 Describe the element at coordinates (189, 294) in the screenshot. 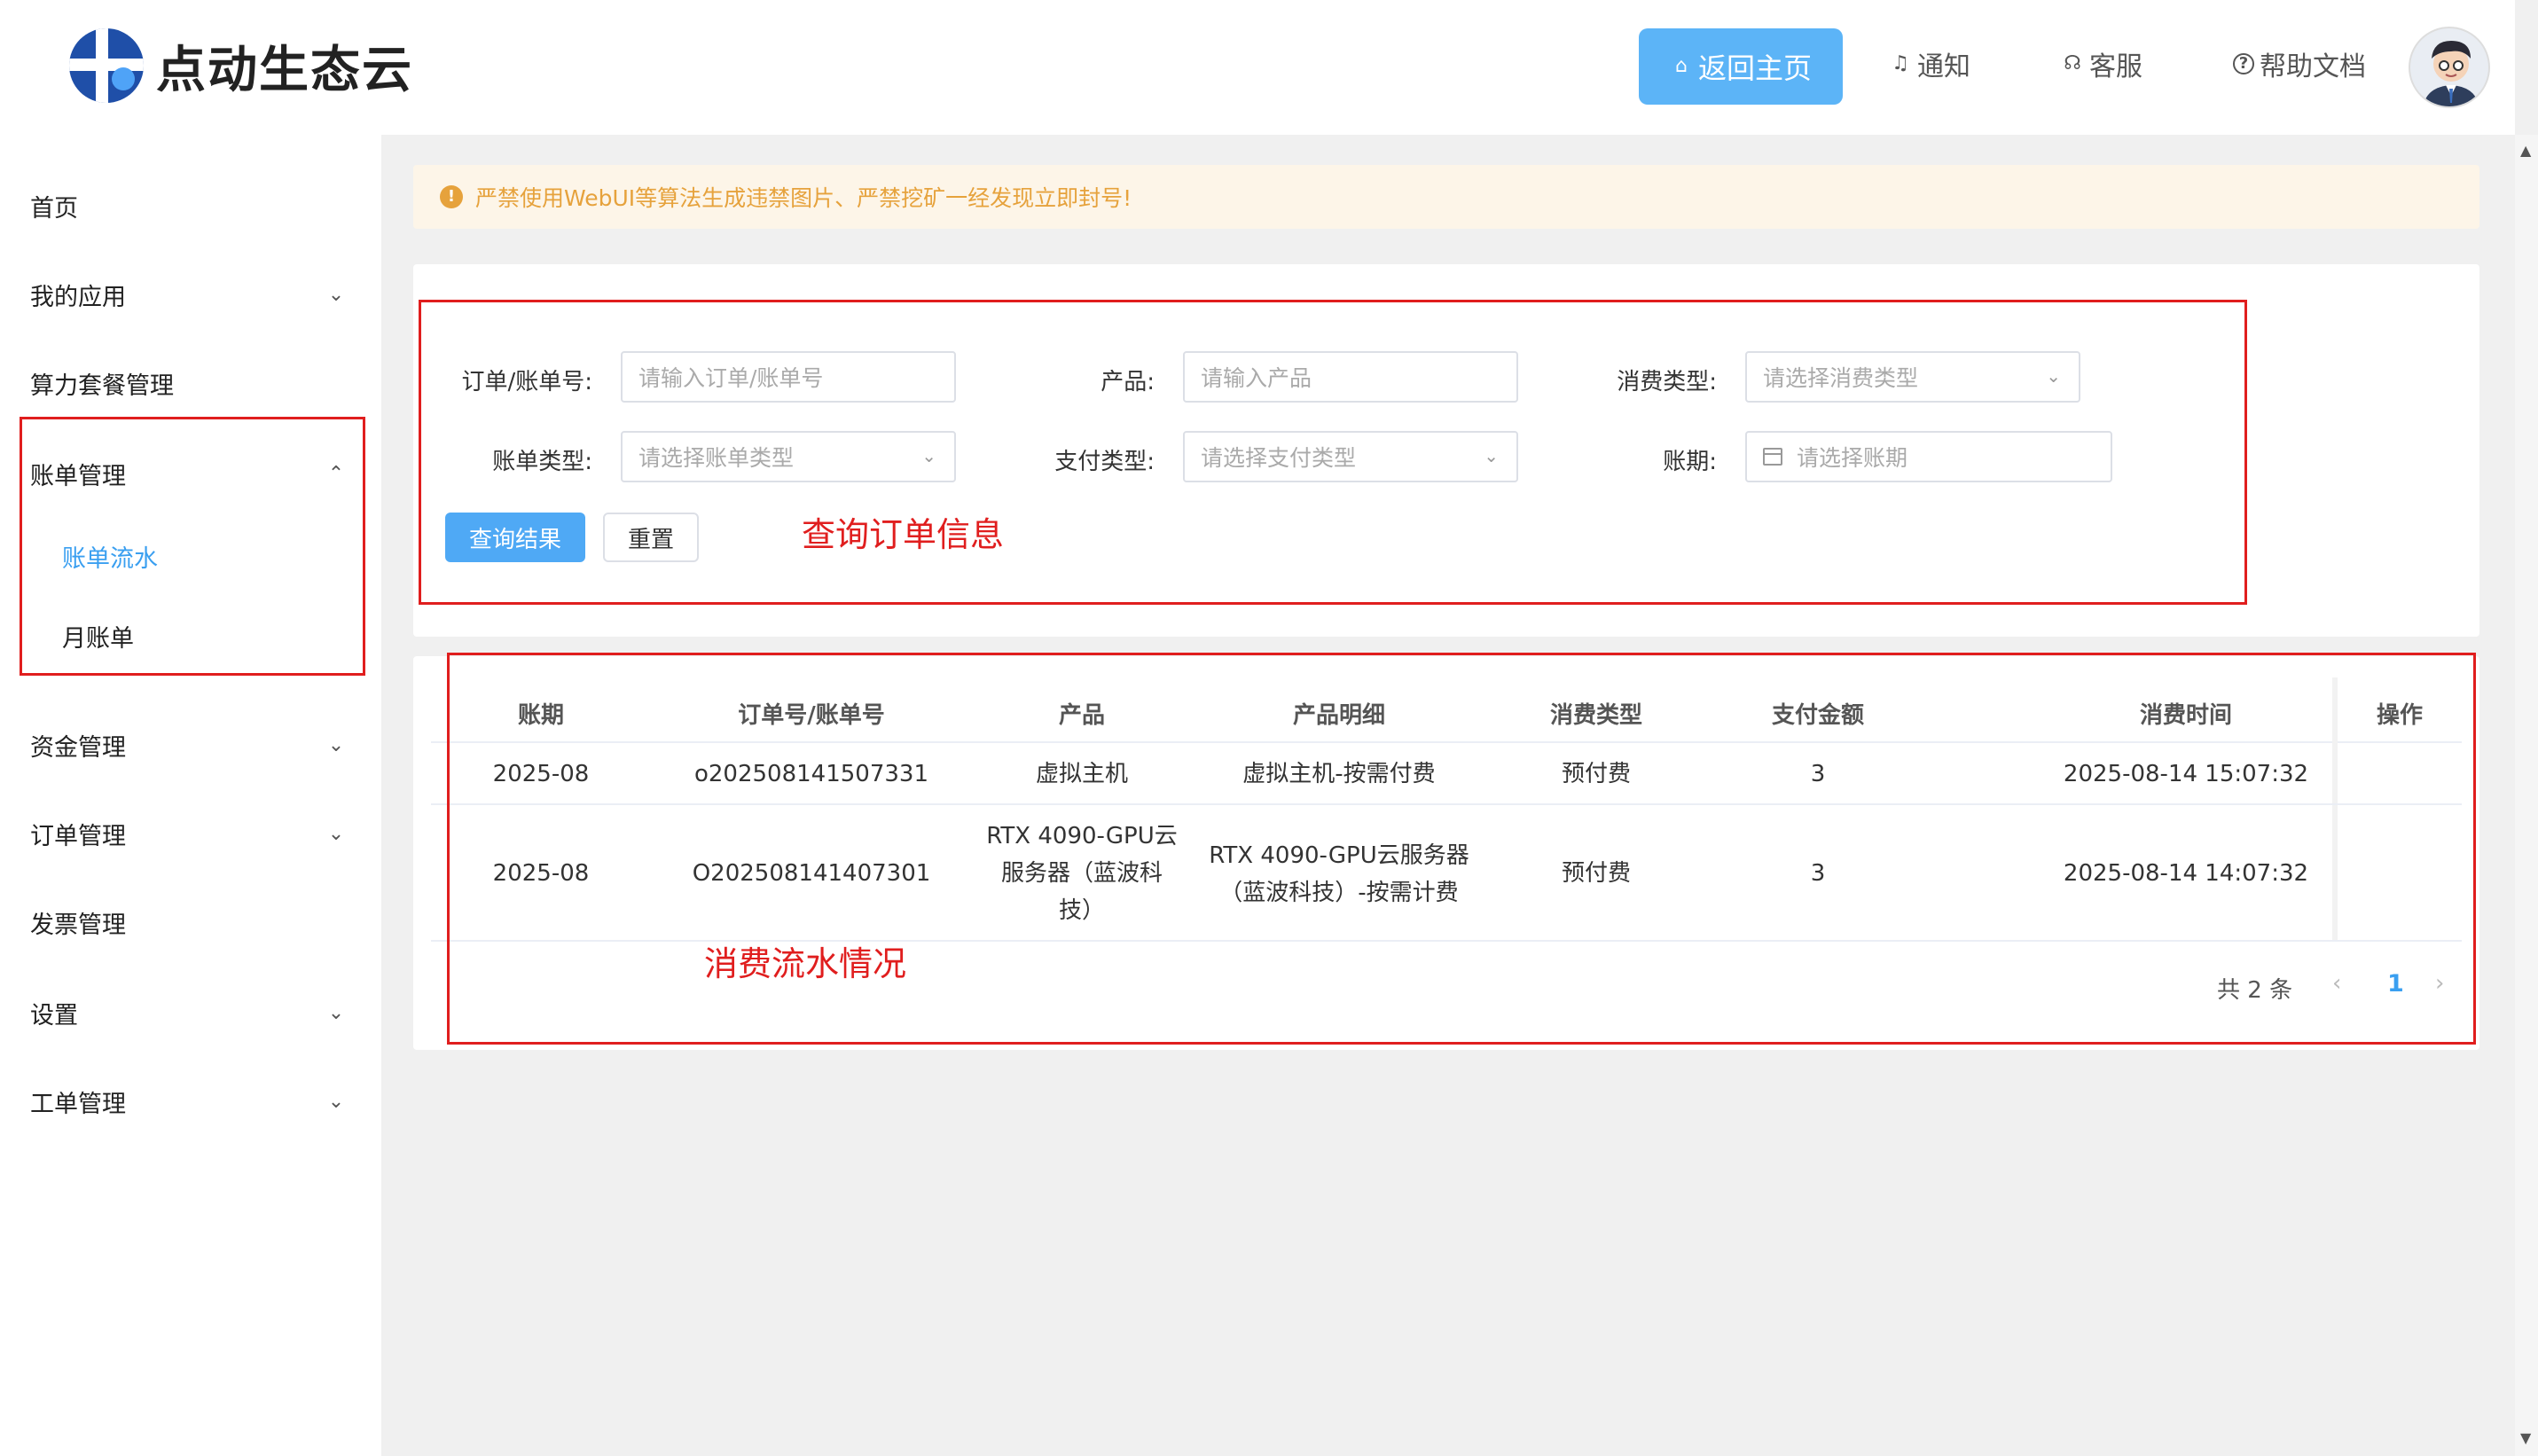

I see `sidebar-item-my-apps: 我的应用 ⌄` at that location.